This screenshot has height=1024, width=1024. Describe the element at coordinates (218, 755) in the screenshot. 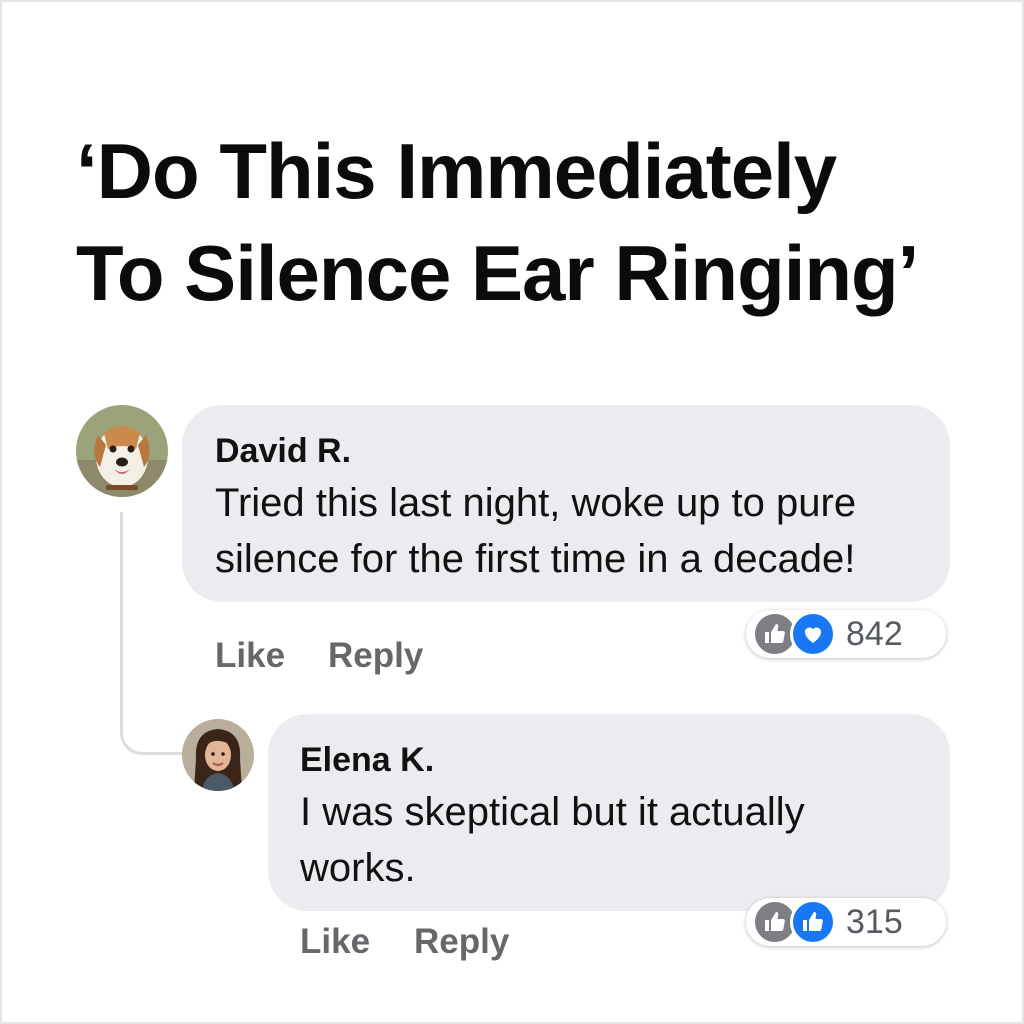

I see `woman-avatar-icon` at that location.